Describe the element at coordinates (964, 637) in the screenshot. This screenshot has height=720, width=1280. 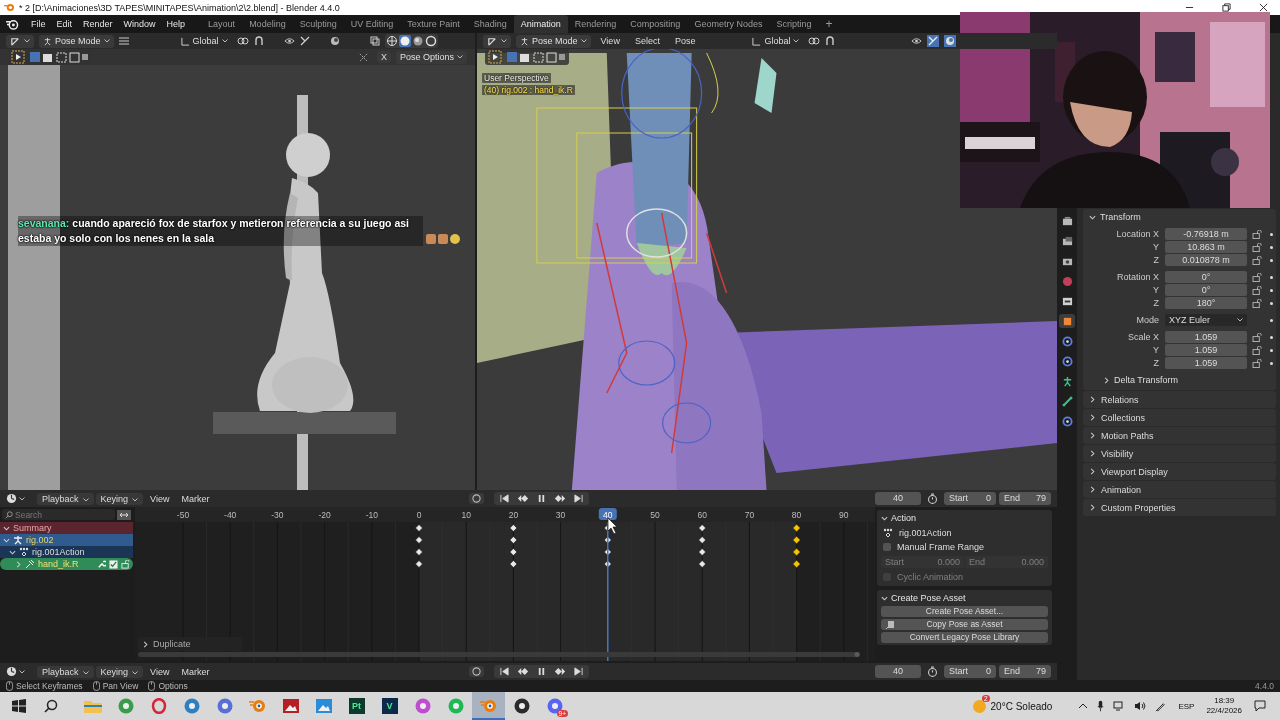
I see `action-button: Convert Legacy Pose Library` at that location.